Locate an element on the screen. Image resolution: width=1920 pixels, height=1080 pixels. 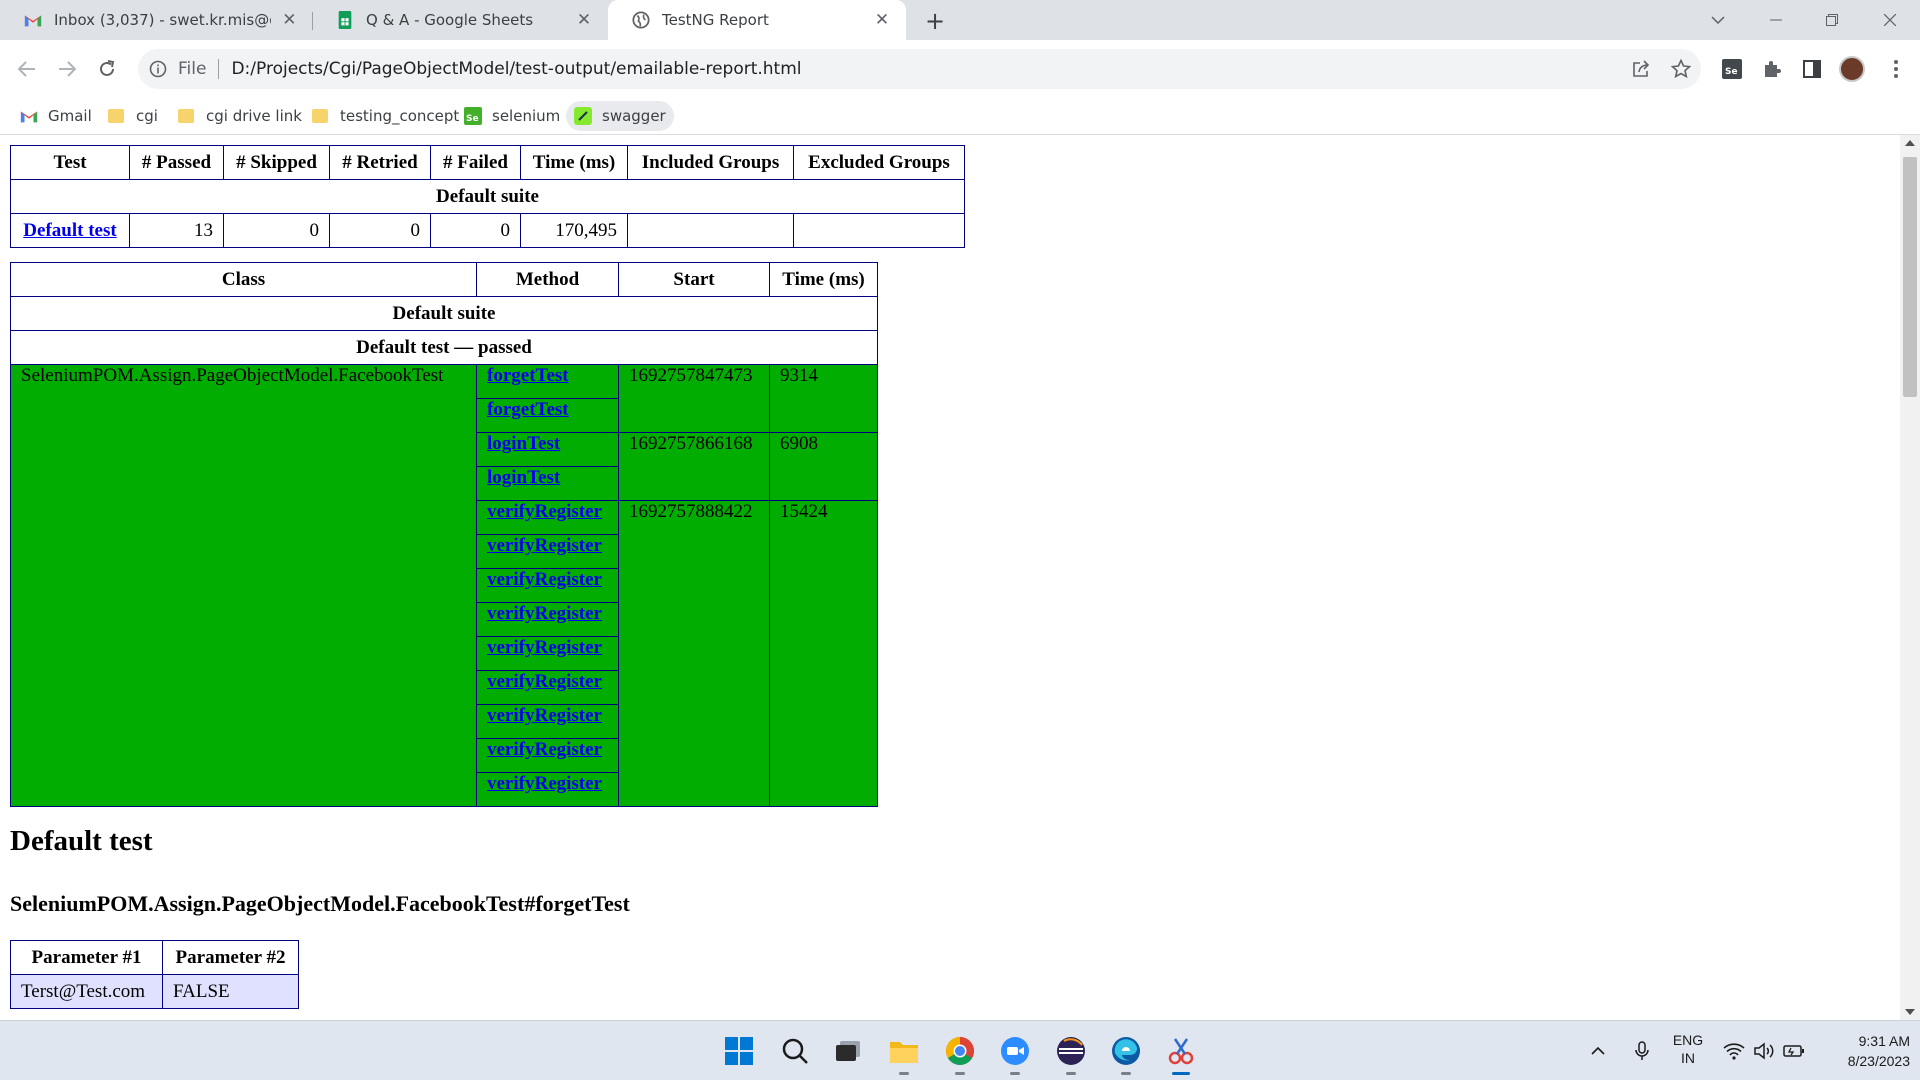
column-header: Included Groups is located at coordinates (710, 162).